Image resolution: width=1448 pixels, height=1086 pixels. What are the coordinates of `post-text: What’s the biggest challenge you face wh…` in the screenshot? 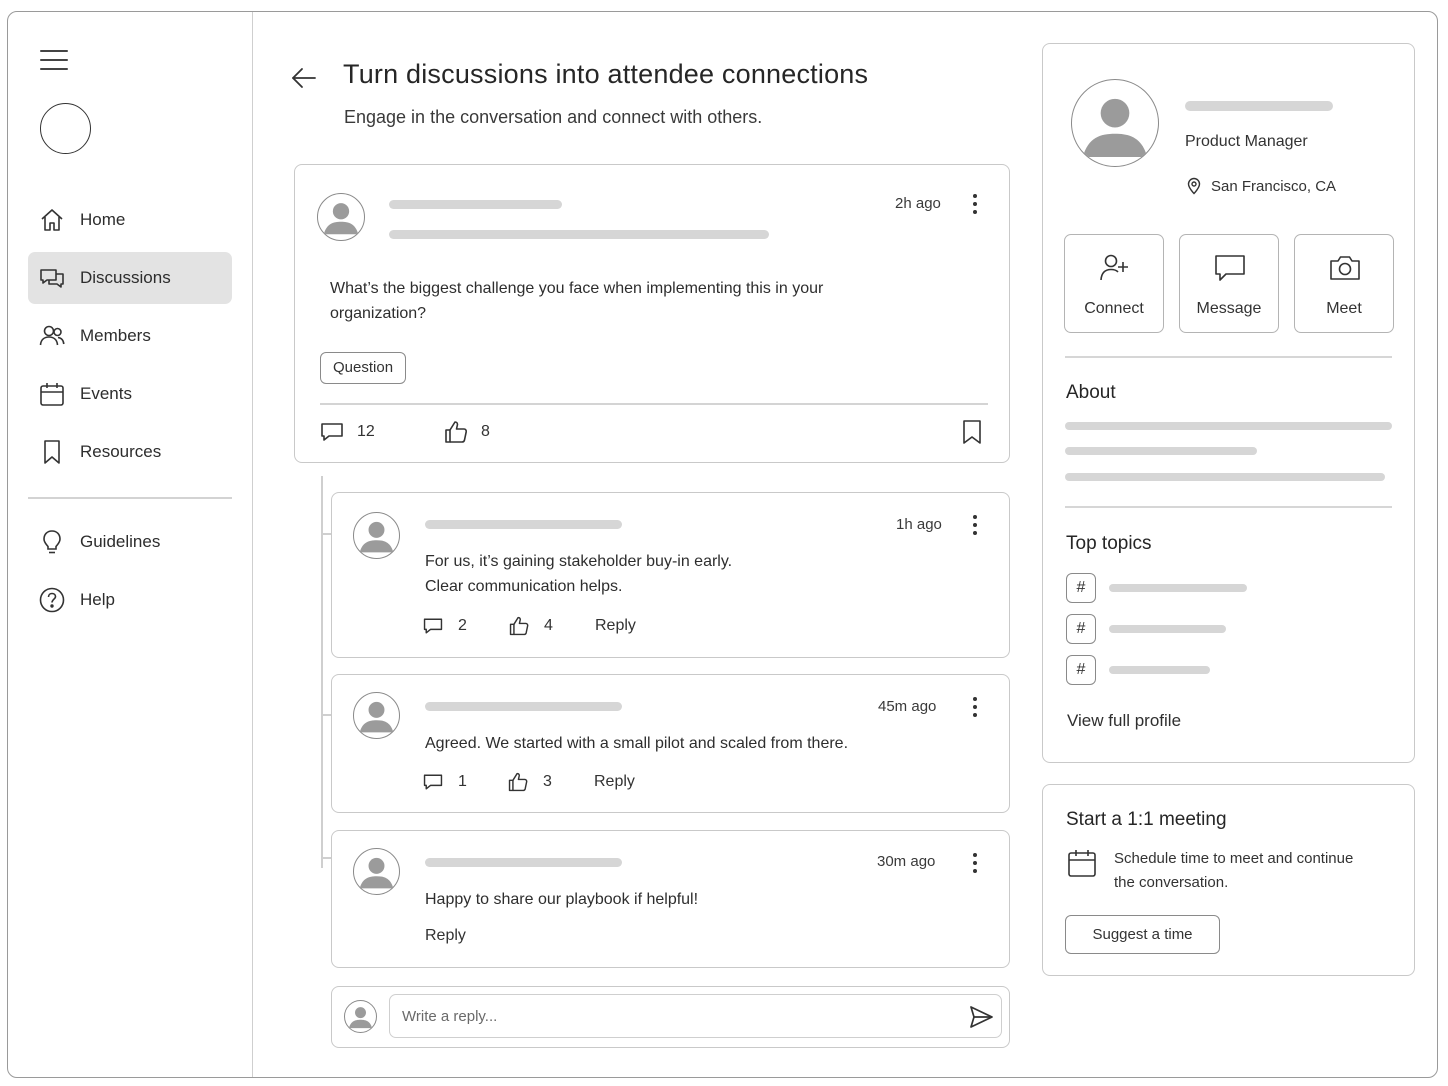 It's located at (577, 301).